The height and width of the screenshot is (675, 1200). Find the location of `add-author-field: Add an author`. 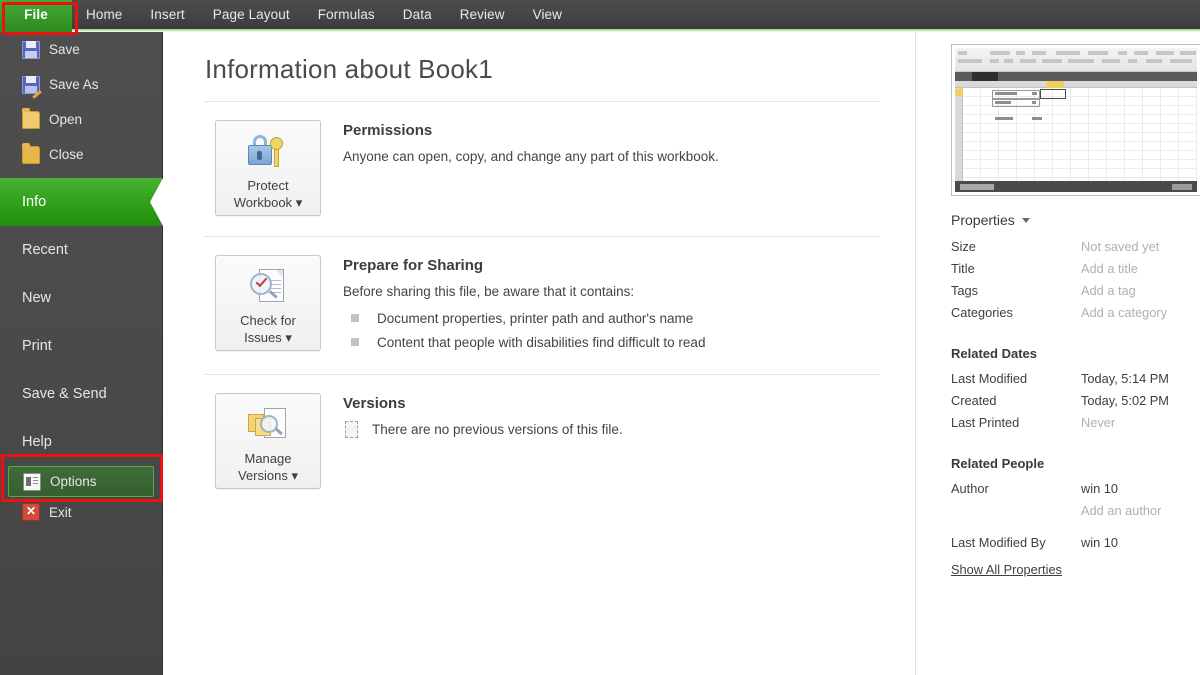

add-author-field: Add an author is located at coordinates (1121, 511).